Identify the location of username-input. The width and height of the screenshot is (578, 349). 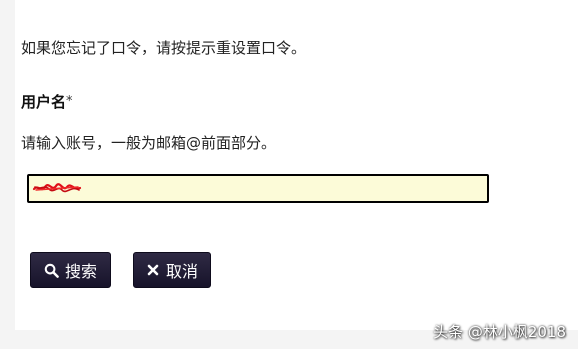
(258, 188).